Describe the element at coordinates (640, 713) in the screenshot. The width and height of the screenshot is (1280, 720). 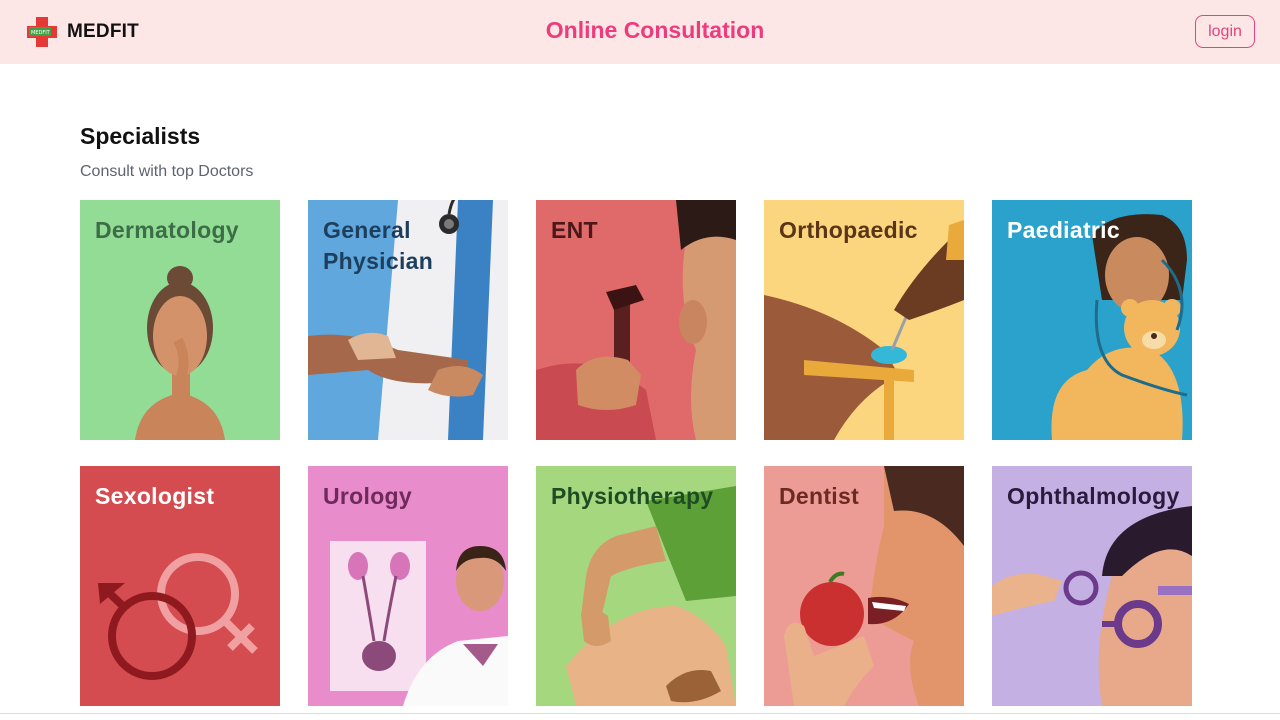
I see `bottom-divider` at that location.